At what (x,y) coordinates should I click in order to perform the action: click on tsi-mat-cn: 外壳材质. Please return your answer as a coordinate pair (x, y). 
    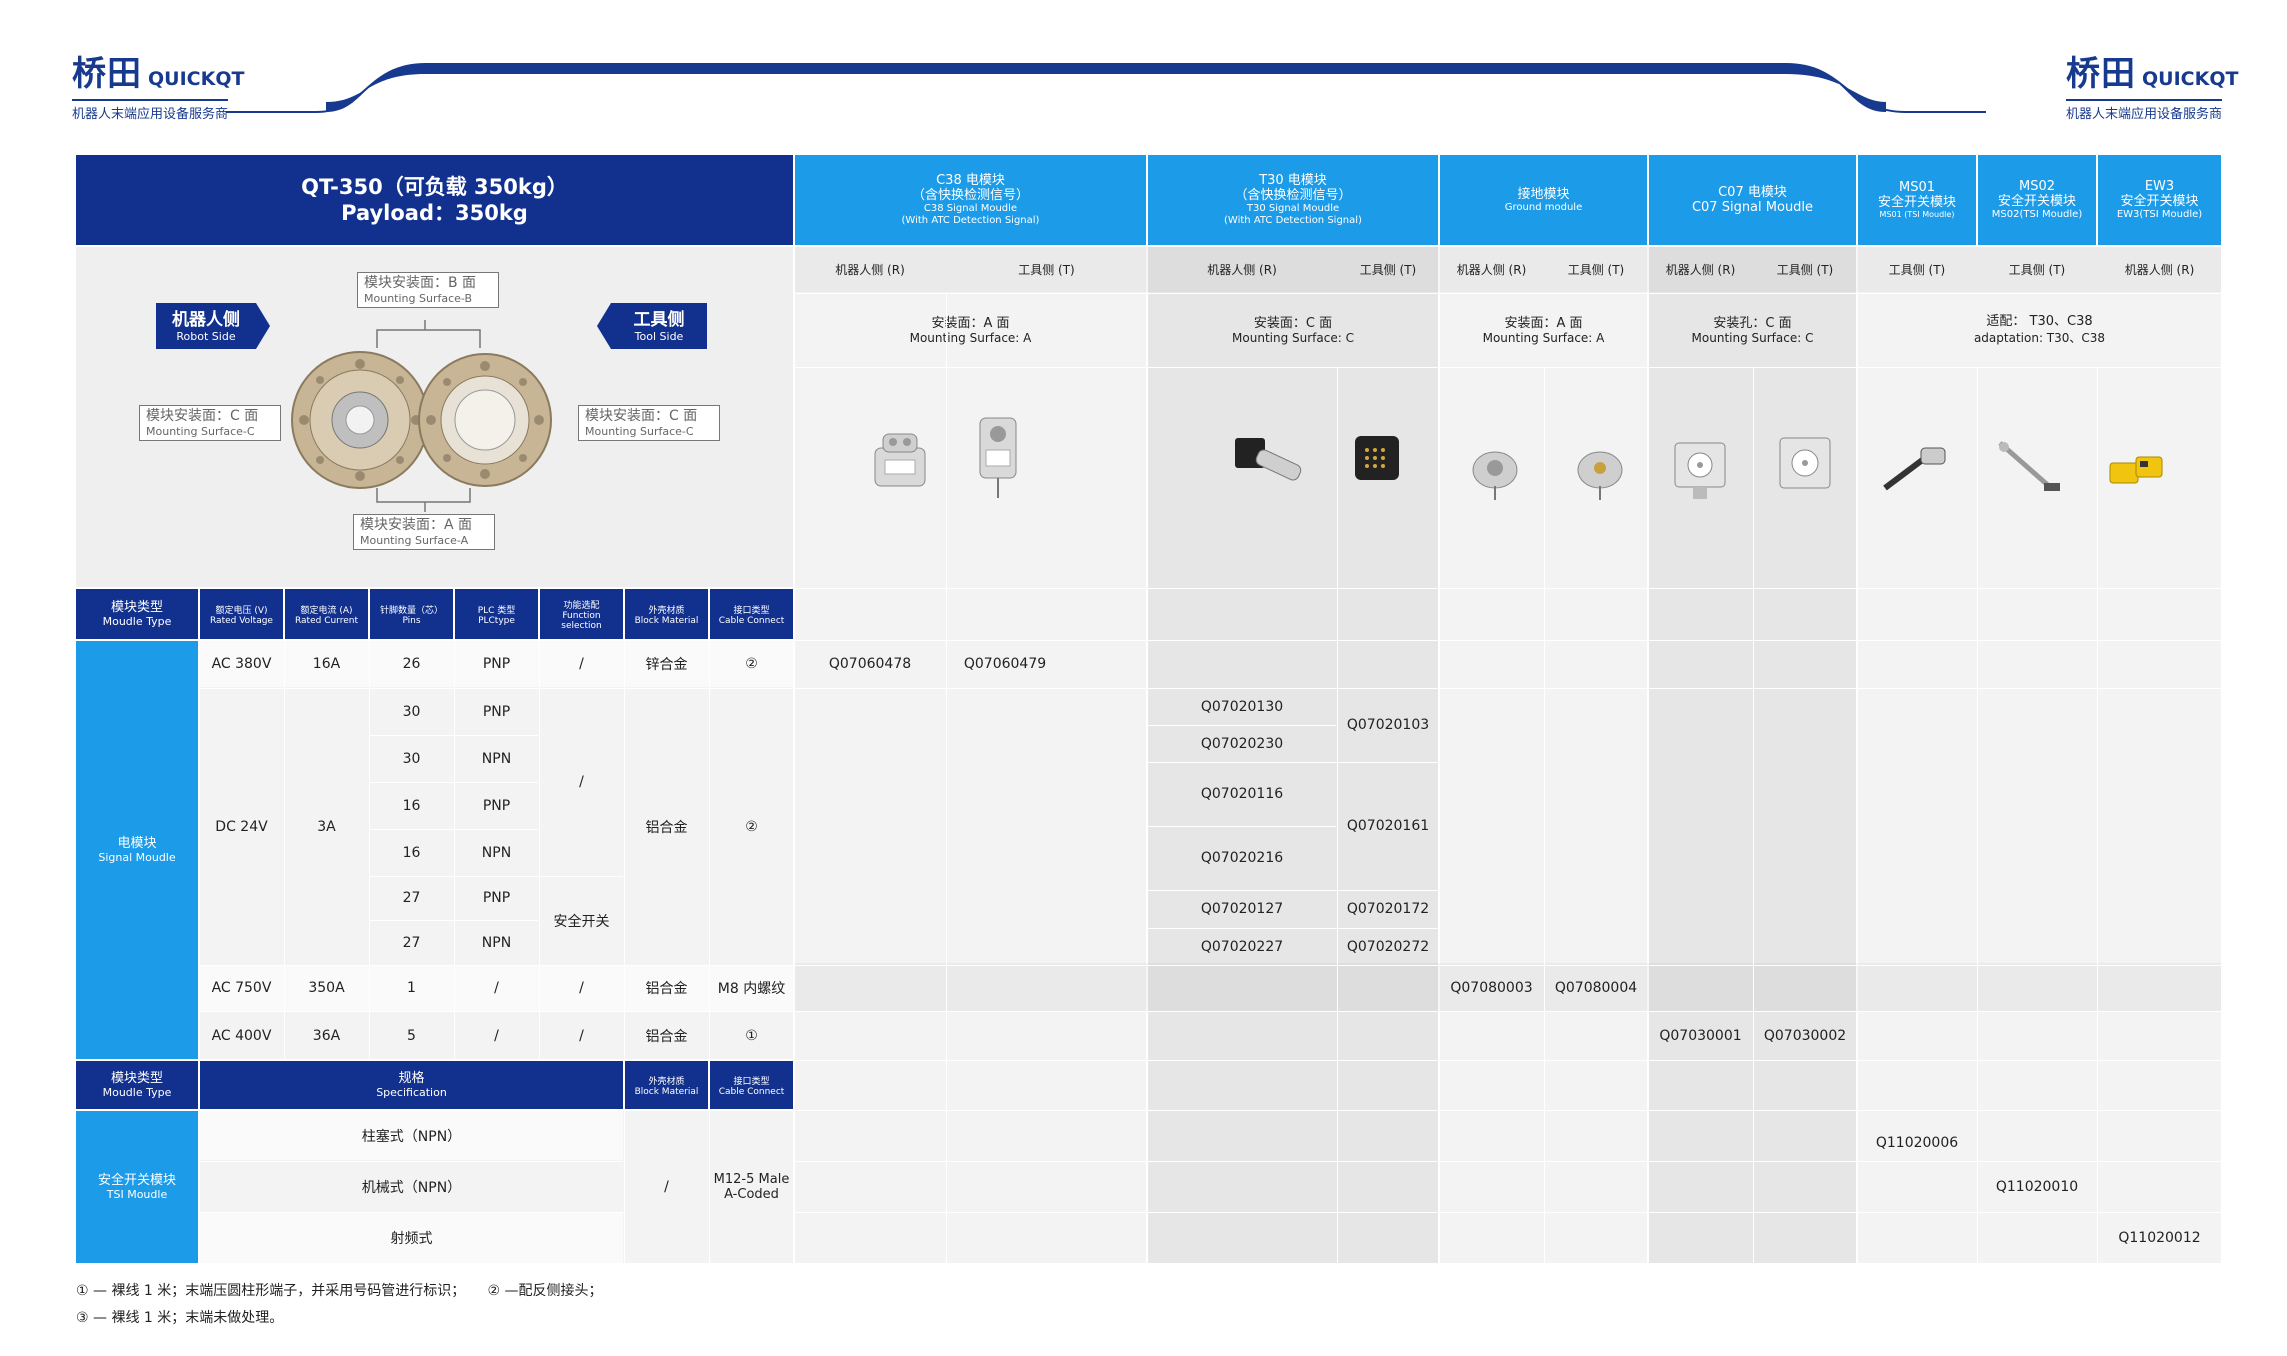
    Looking at the image, I should click on (666, 1081).